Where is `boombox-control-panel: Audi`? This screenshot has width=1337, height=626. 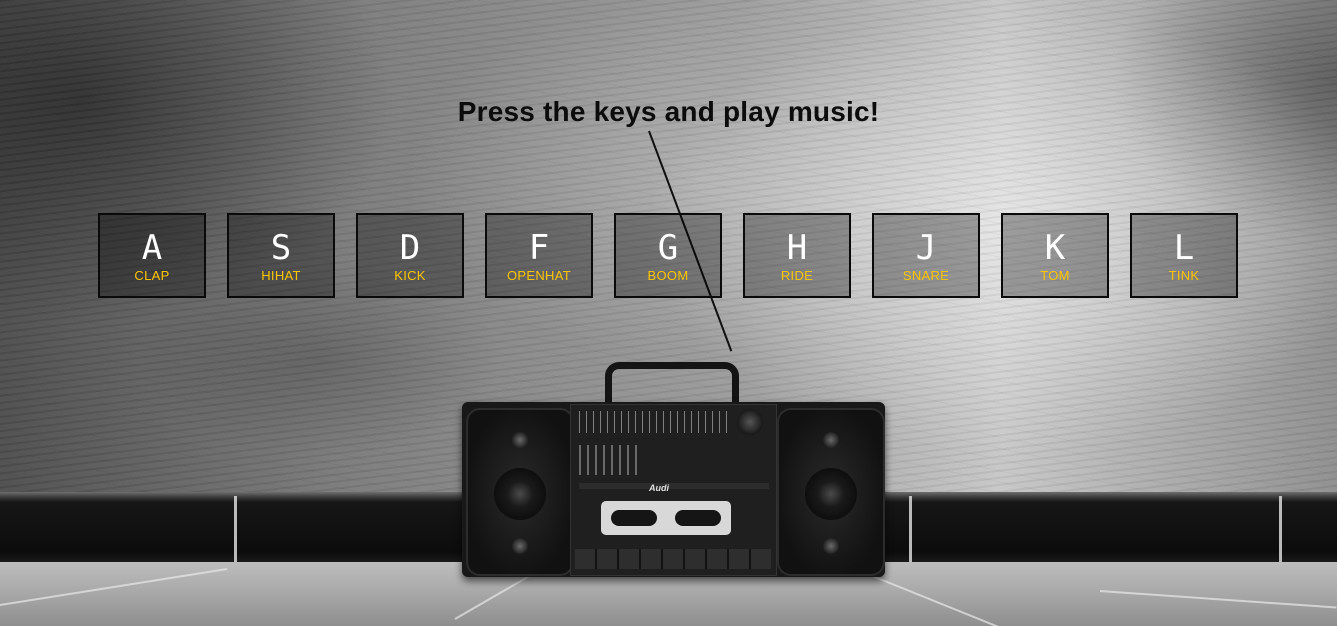
boombox-control-panel: Audi is located at coordinates (673, 490).